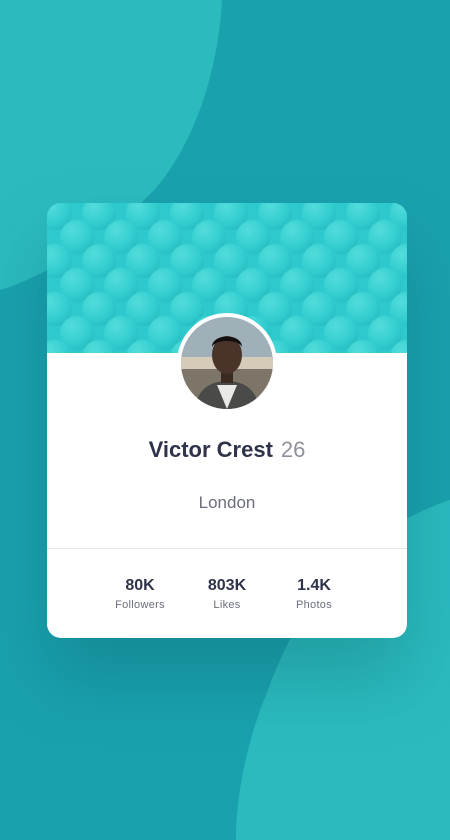 The height and width of the screenshot is (840, 450). I want to click on stat-likes: 803K Likes, so click(227, 595).